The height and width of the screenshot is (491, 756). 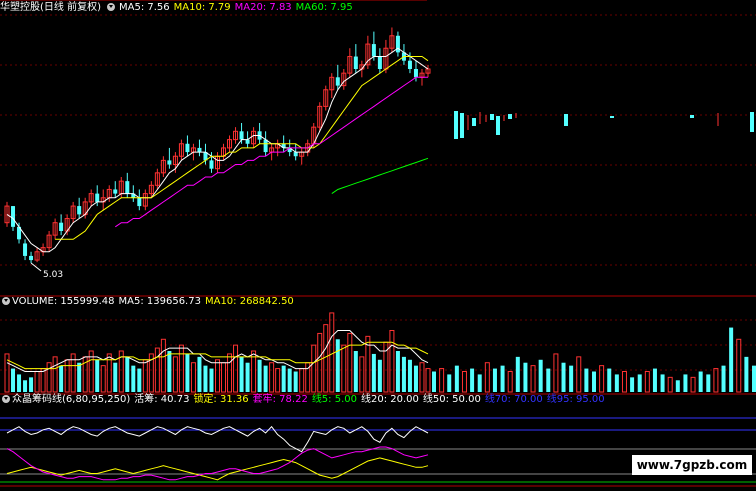 What do you see at coordinates (249, 301) in the screenshot?
I see `indicator-label: MA10: 268842.50` at bounding box center [249, 301].